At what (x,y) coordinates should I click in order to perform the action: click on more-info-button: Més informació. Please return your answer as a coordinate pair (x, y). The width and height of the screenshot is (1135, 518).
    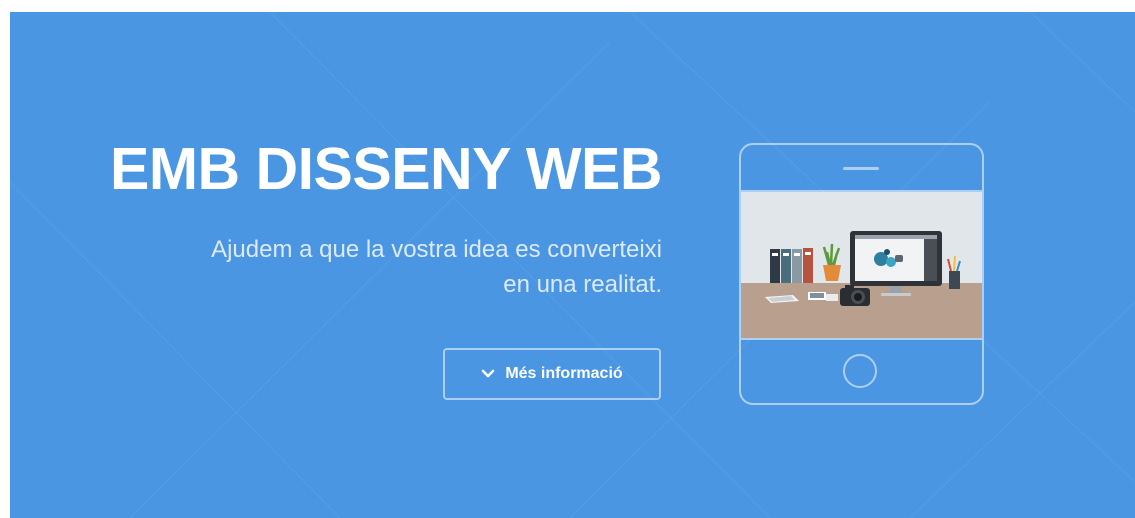
    Looking at the image, I should click on (552, 374).